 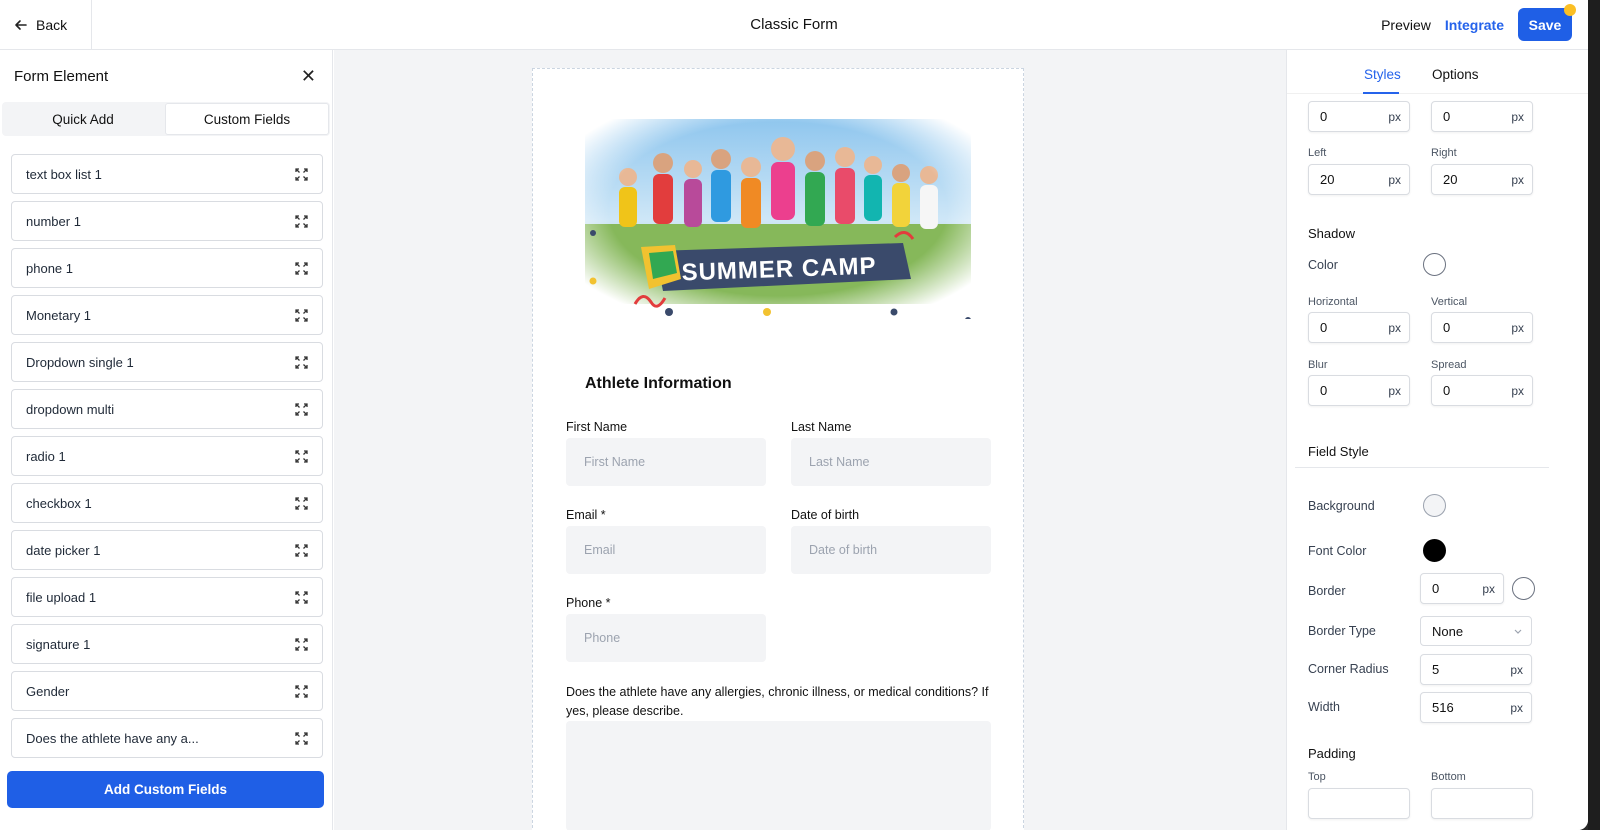 What do you see at coordinates (1476, 707) in the screenshot?
I see `width-input: 516 px` at bounding box center [1476, 707].